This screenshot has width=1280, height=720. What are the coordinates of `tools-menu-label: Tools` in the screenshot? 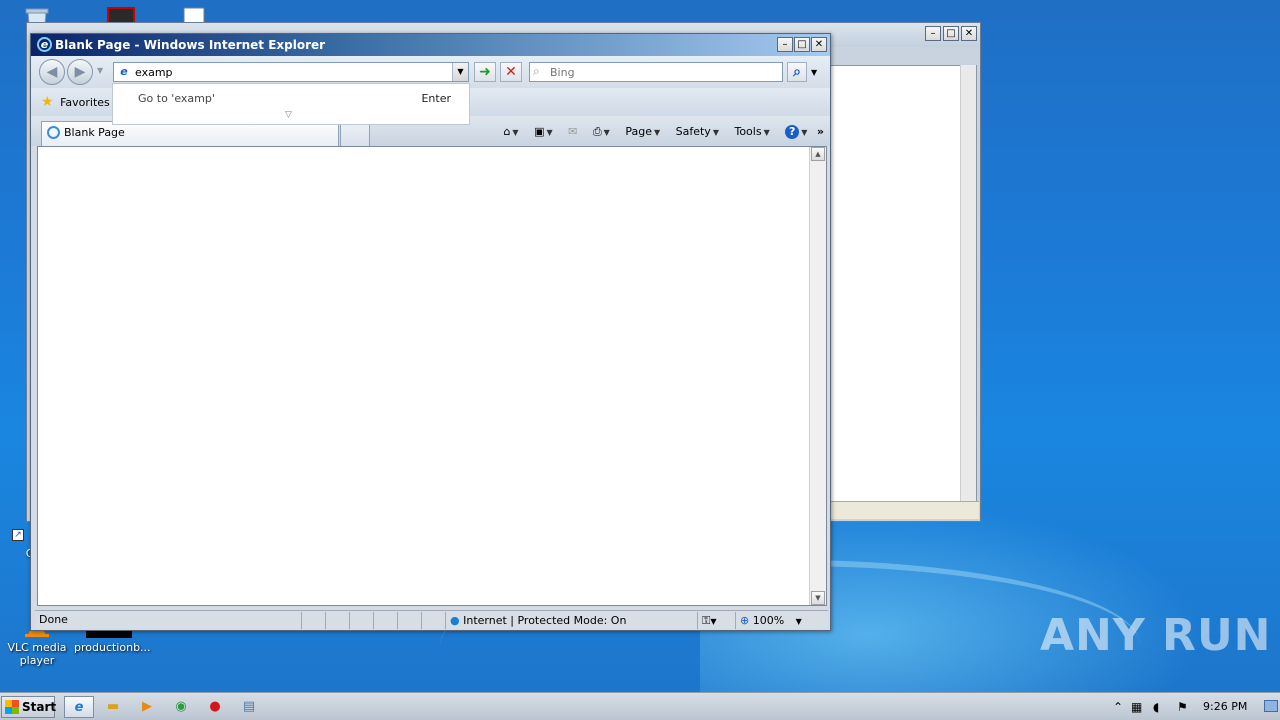 It's located at (748, 131).